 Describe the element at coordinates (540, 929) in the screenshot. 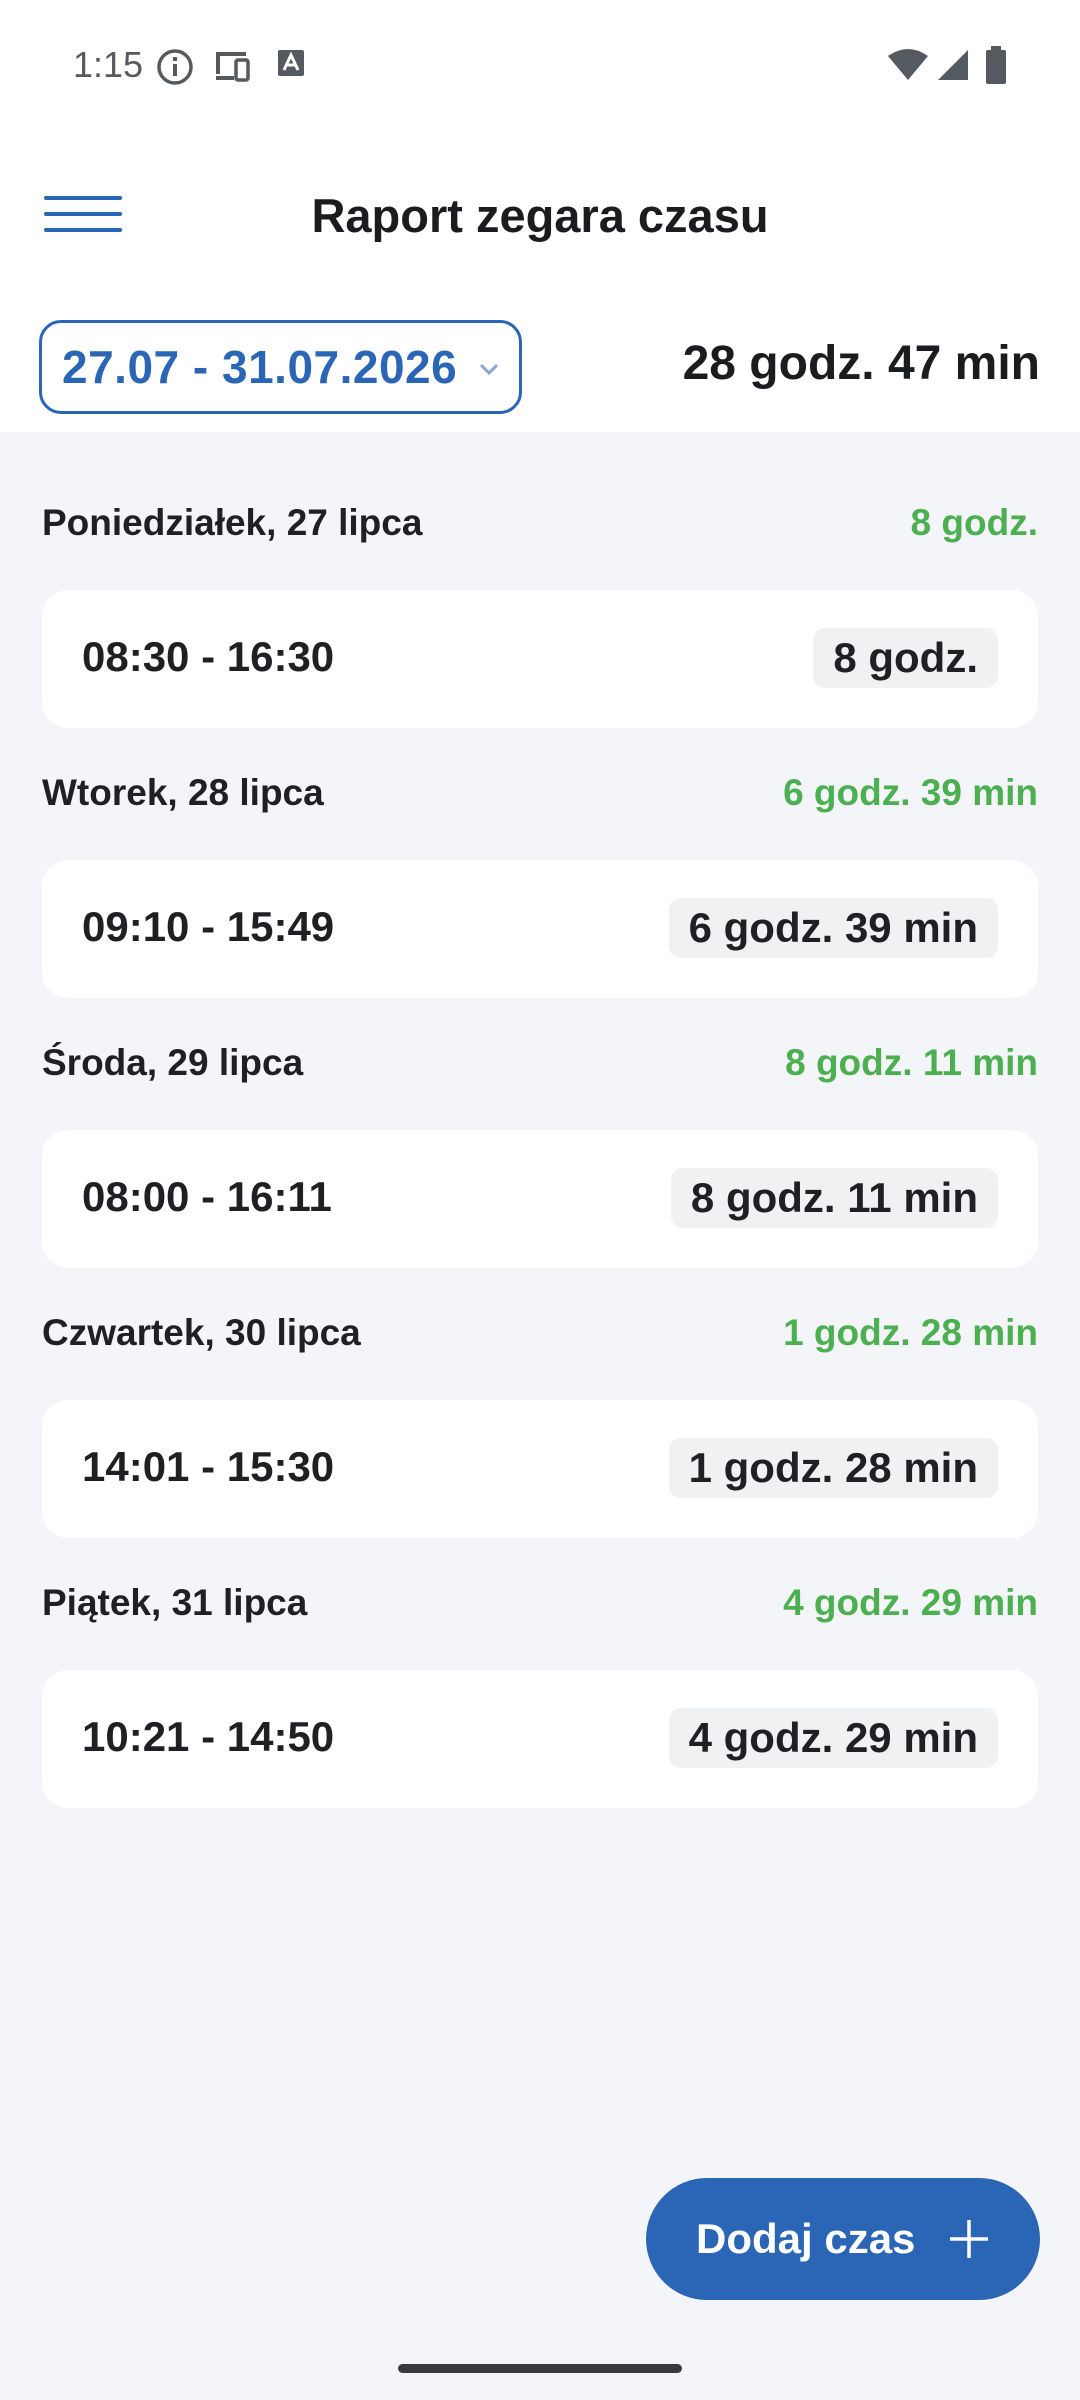

I see `time-entry-card: 09:10 - 15:49 6 godz. 39 min` at that location.